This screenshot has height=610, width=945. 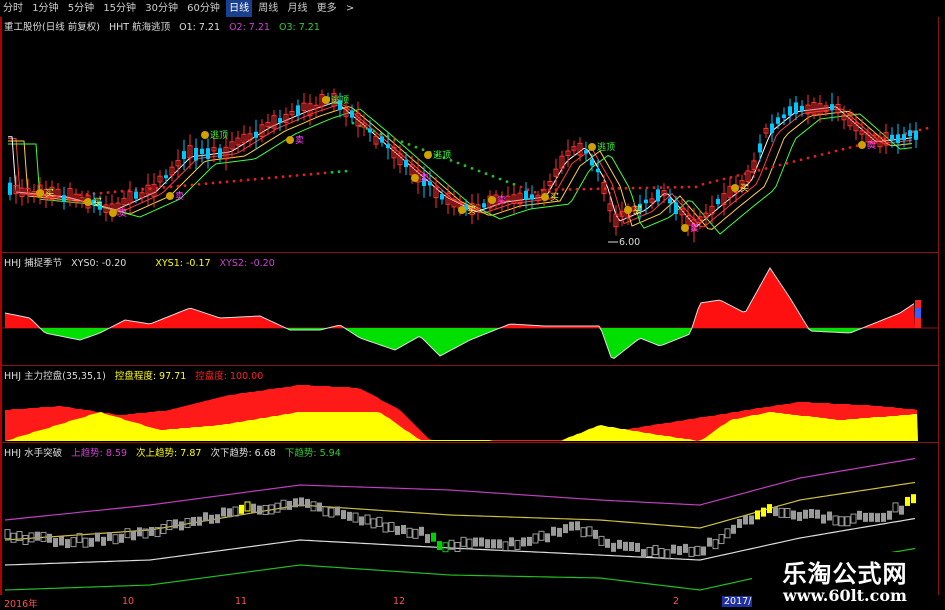 What do you see at coordinates (845, 574) in the screenshot?
I see `watermark-name: 乐淘公式网` at bounding box center [845, 574].